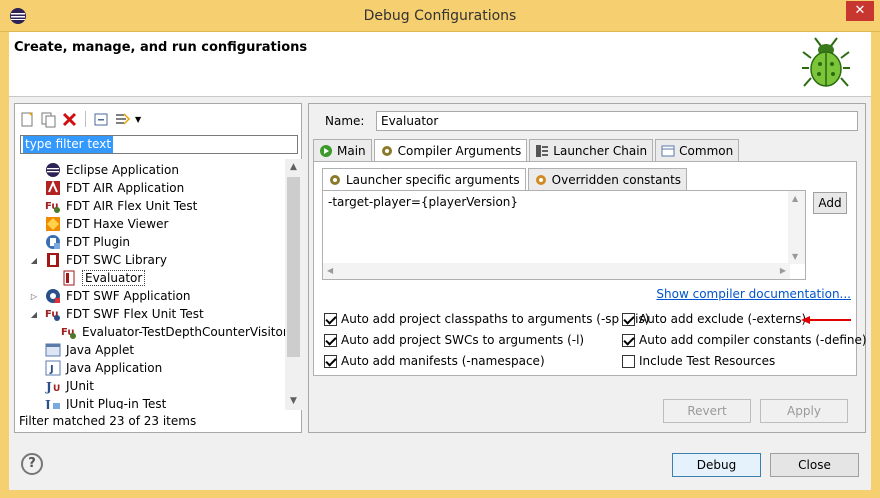  What do you see at coordinates (34, 296) in the screenshot?
I see `collapsed-arrow-icon: ▷` at bounding box center [34, 296].